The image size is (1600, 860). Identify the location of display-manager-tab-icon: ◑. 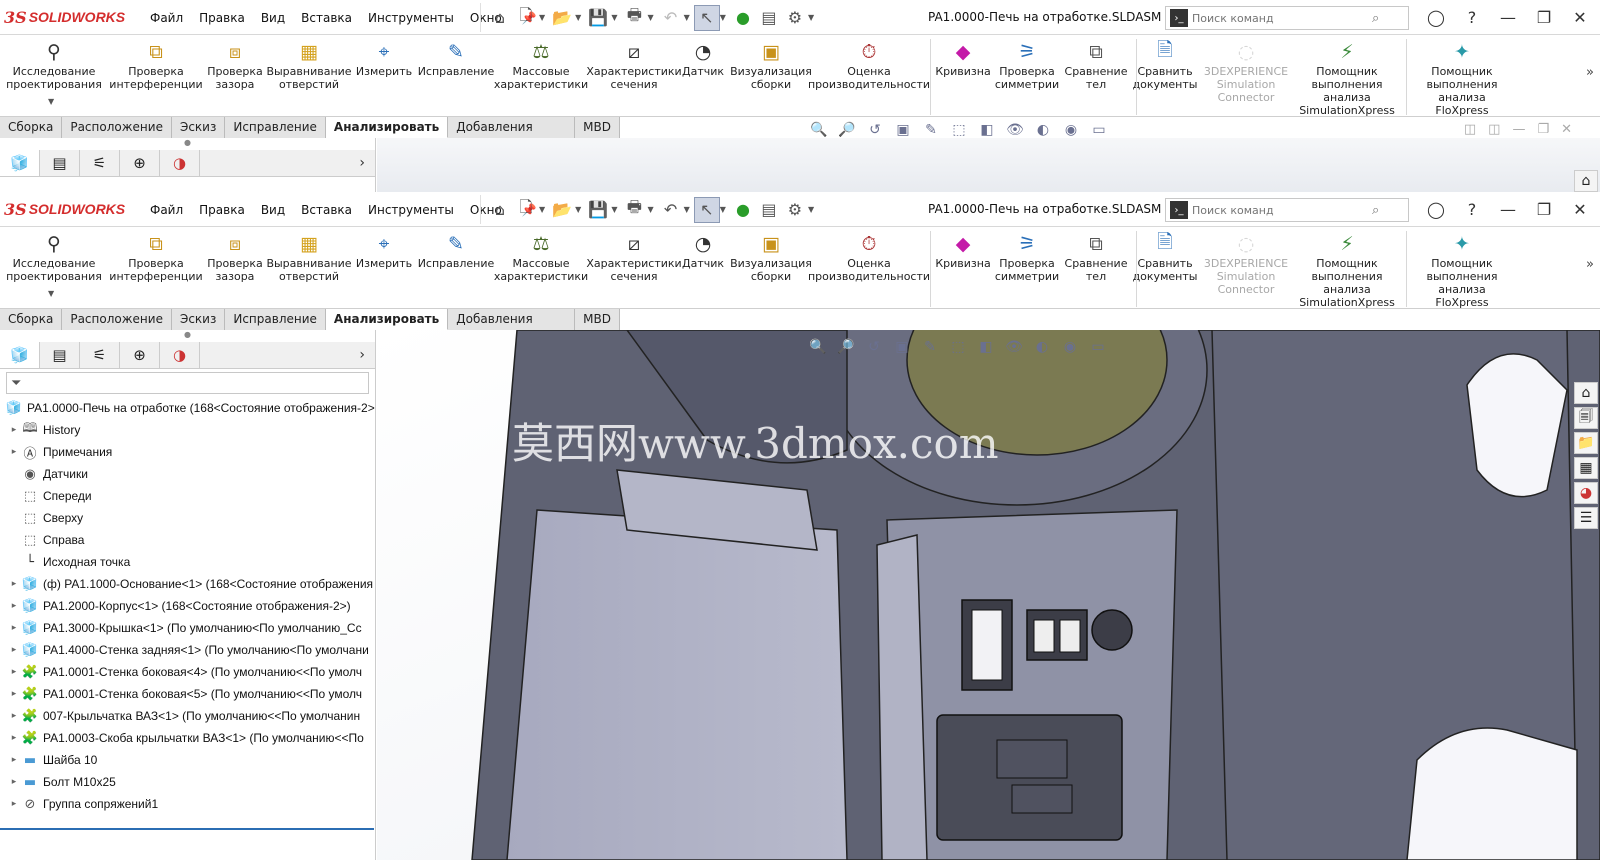
(180, 355).